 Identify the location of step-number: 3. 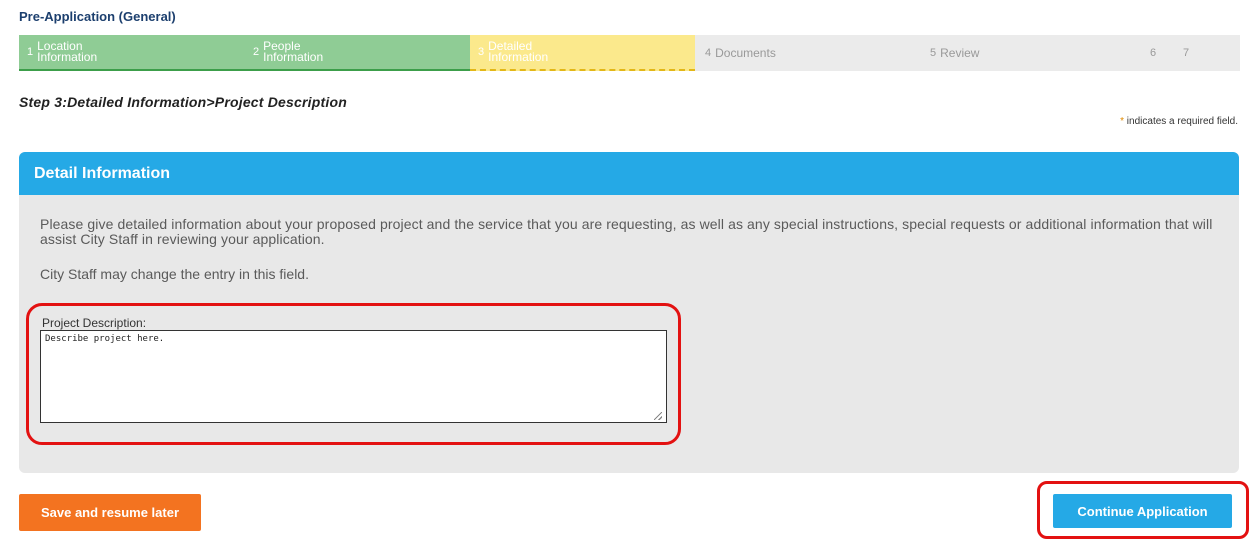
(481, 51).